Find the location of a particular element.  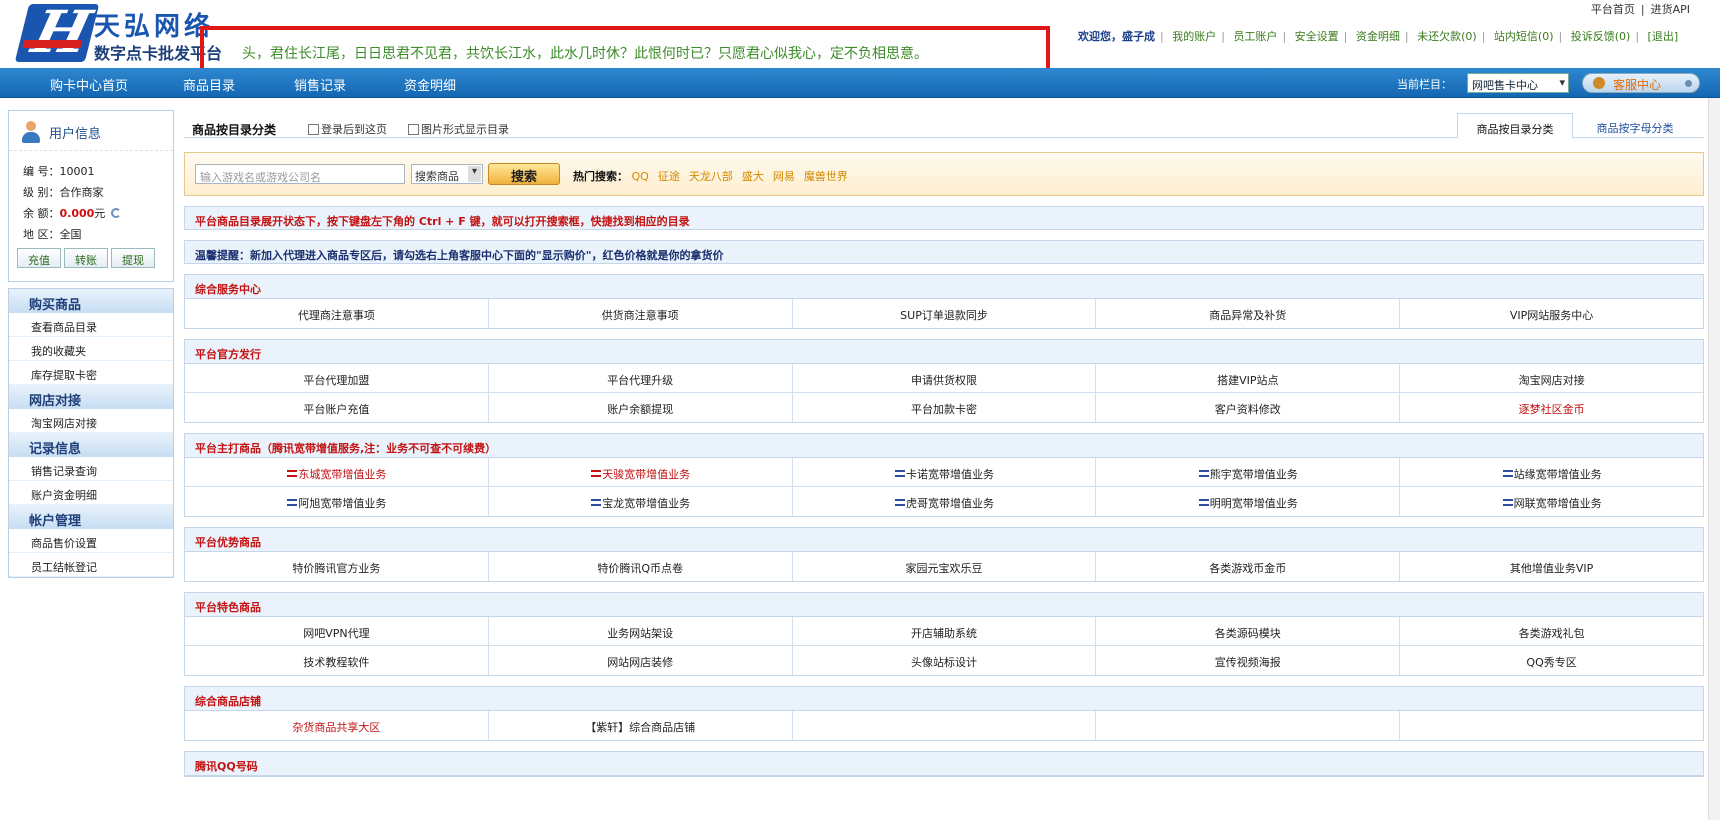

menu-group-header: 购买商品 is located at coordinates (91, 301).